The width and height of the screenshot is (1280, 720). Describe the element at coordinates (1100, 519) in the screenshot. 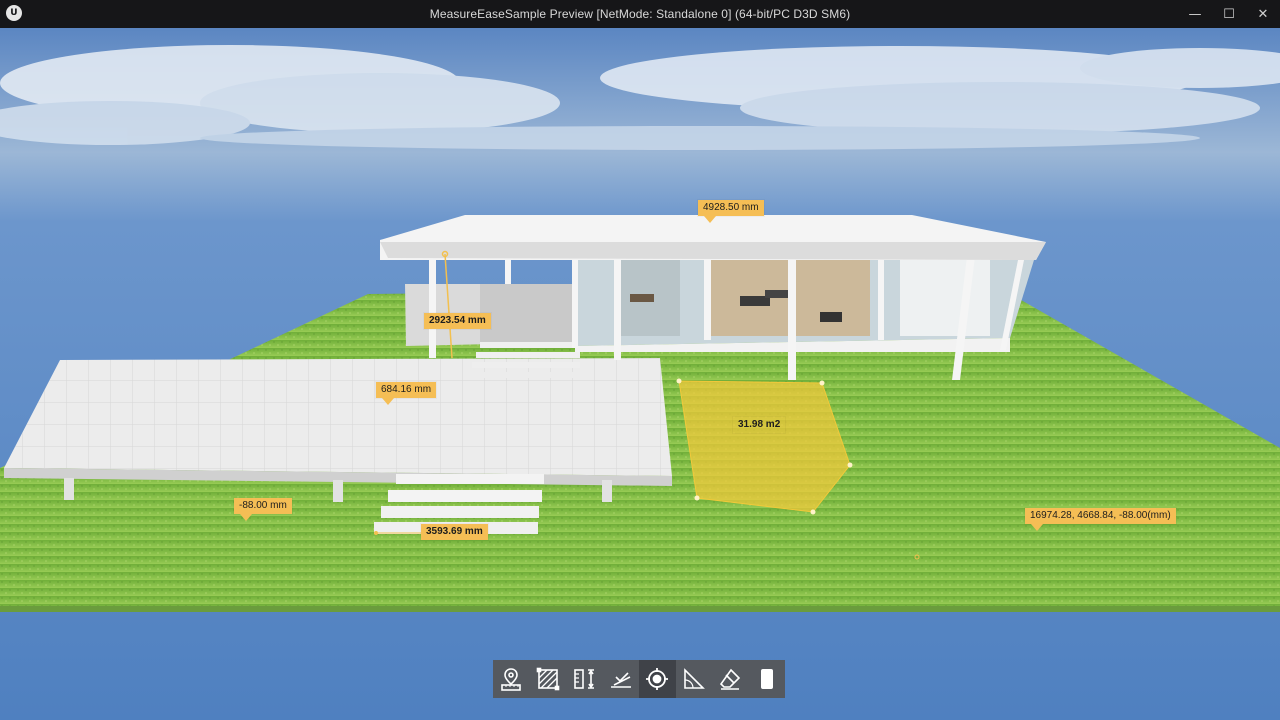

I see `measure-label-coordinates: 16974.28, 4668.84, -88.00(mm)` at that location.